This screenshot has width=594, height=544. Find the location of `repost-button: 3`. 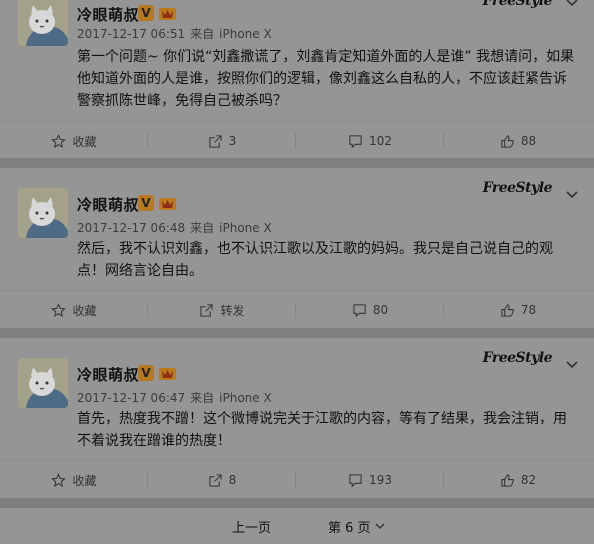

repost-button: 3 is located at coordinates (222, 141).